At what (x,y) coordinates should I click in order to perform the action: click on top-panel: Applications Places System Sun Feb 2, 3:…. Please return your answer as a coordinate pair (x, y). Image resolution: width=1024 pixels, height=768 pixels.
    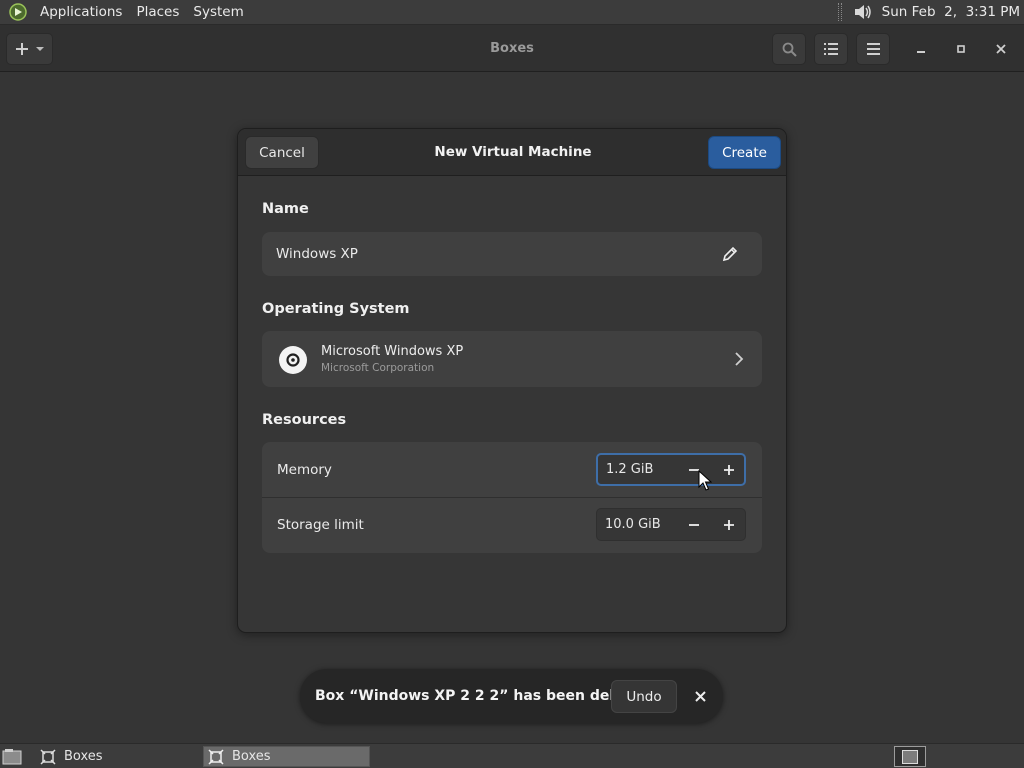
    Looking at the image, I should click on (512, 12).